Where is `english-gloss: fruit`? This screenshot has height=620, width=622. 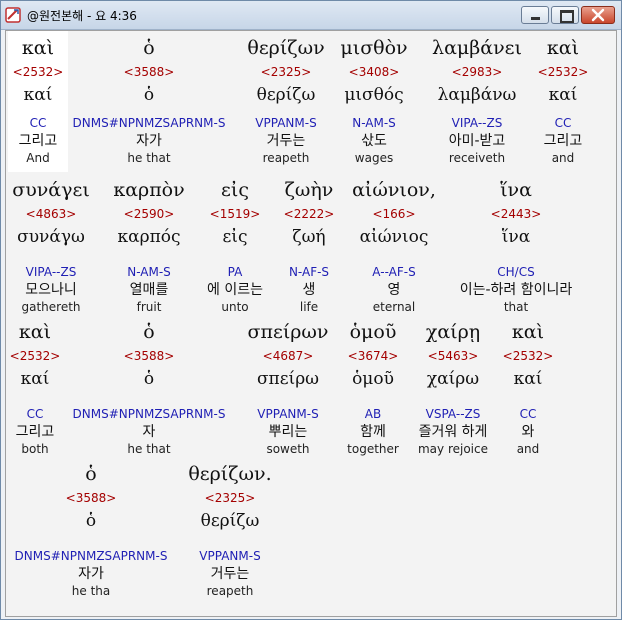 english-gloss: fruit is located at coordinates (149, 307).